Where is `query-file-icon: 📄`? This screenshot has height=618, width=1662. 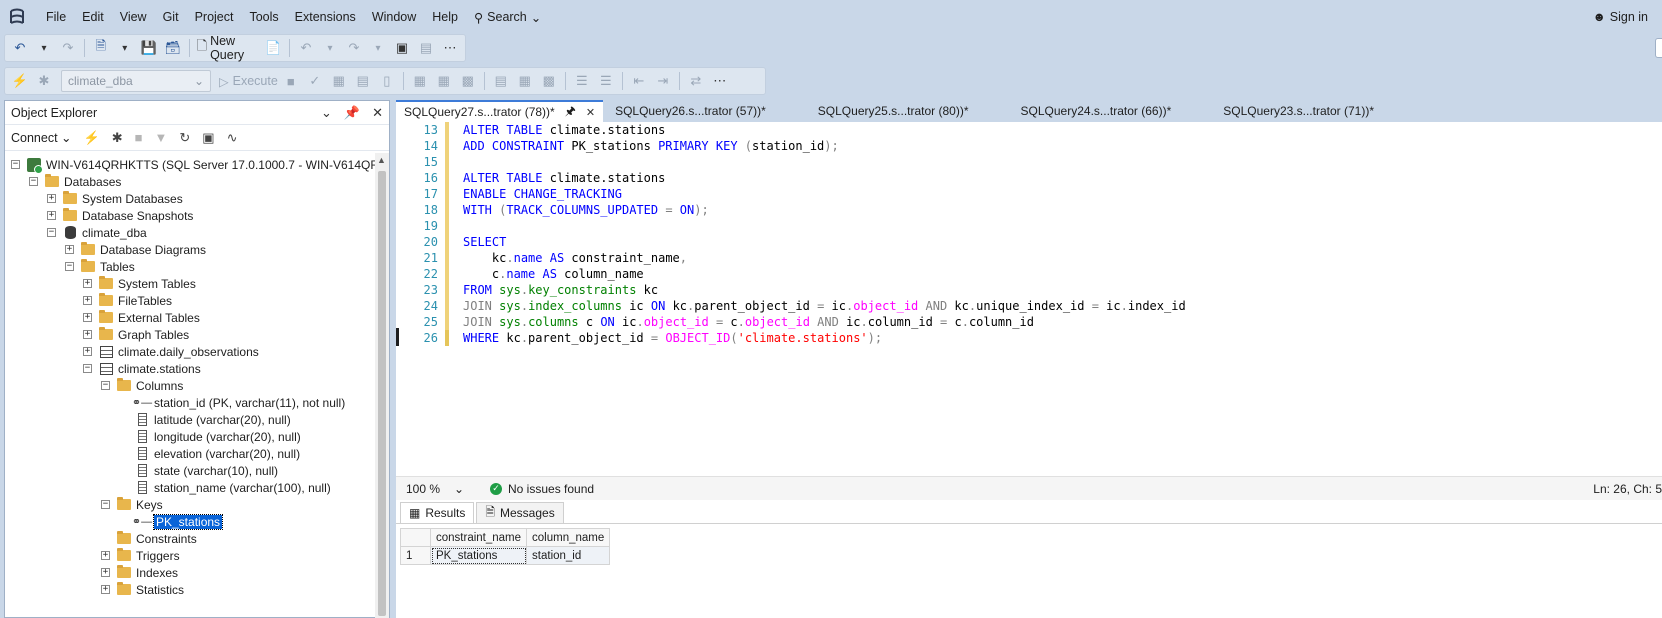
query-file-icon: 📄 is located at coordinates (273, 48).